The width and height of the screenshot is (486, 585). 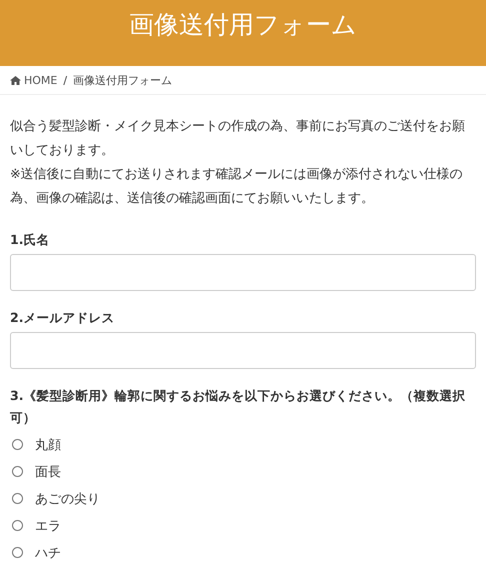 What do you see at coordinates (67, 499) in the screenshot?
I see `option-label: あごの尖り` at bounding box center [67, 499].